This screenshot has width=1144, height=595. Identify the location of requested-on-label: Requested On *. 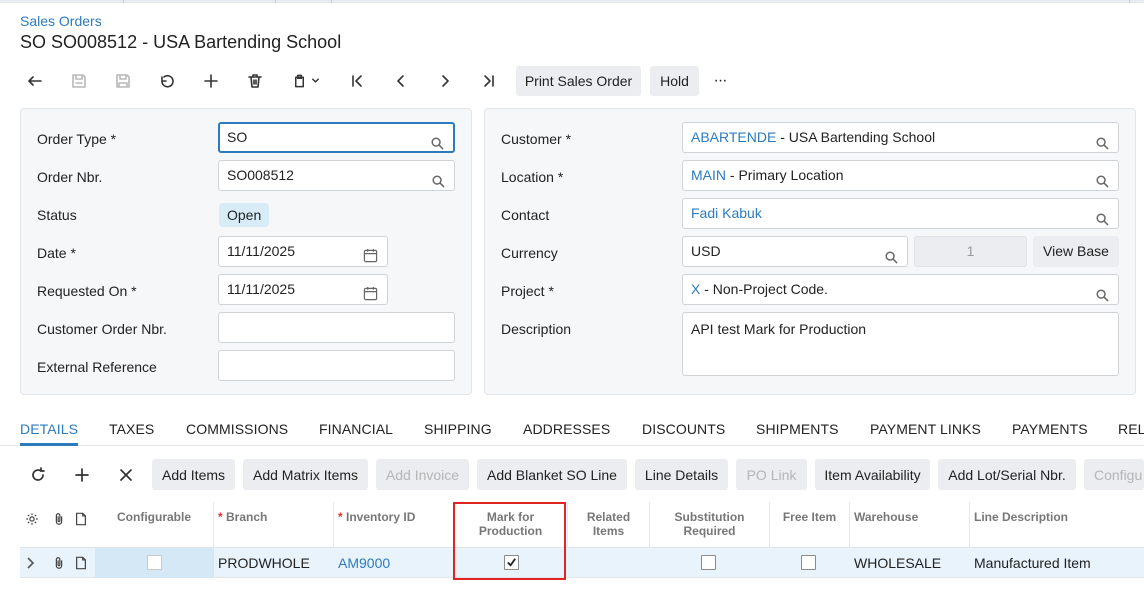
(87, 291).